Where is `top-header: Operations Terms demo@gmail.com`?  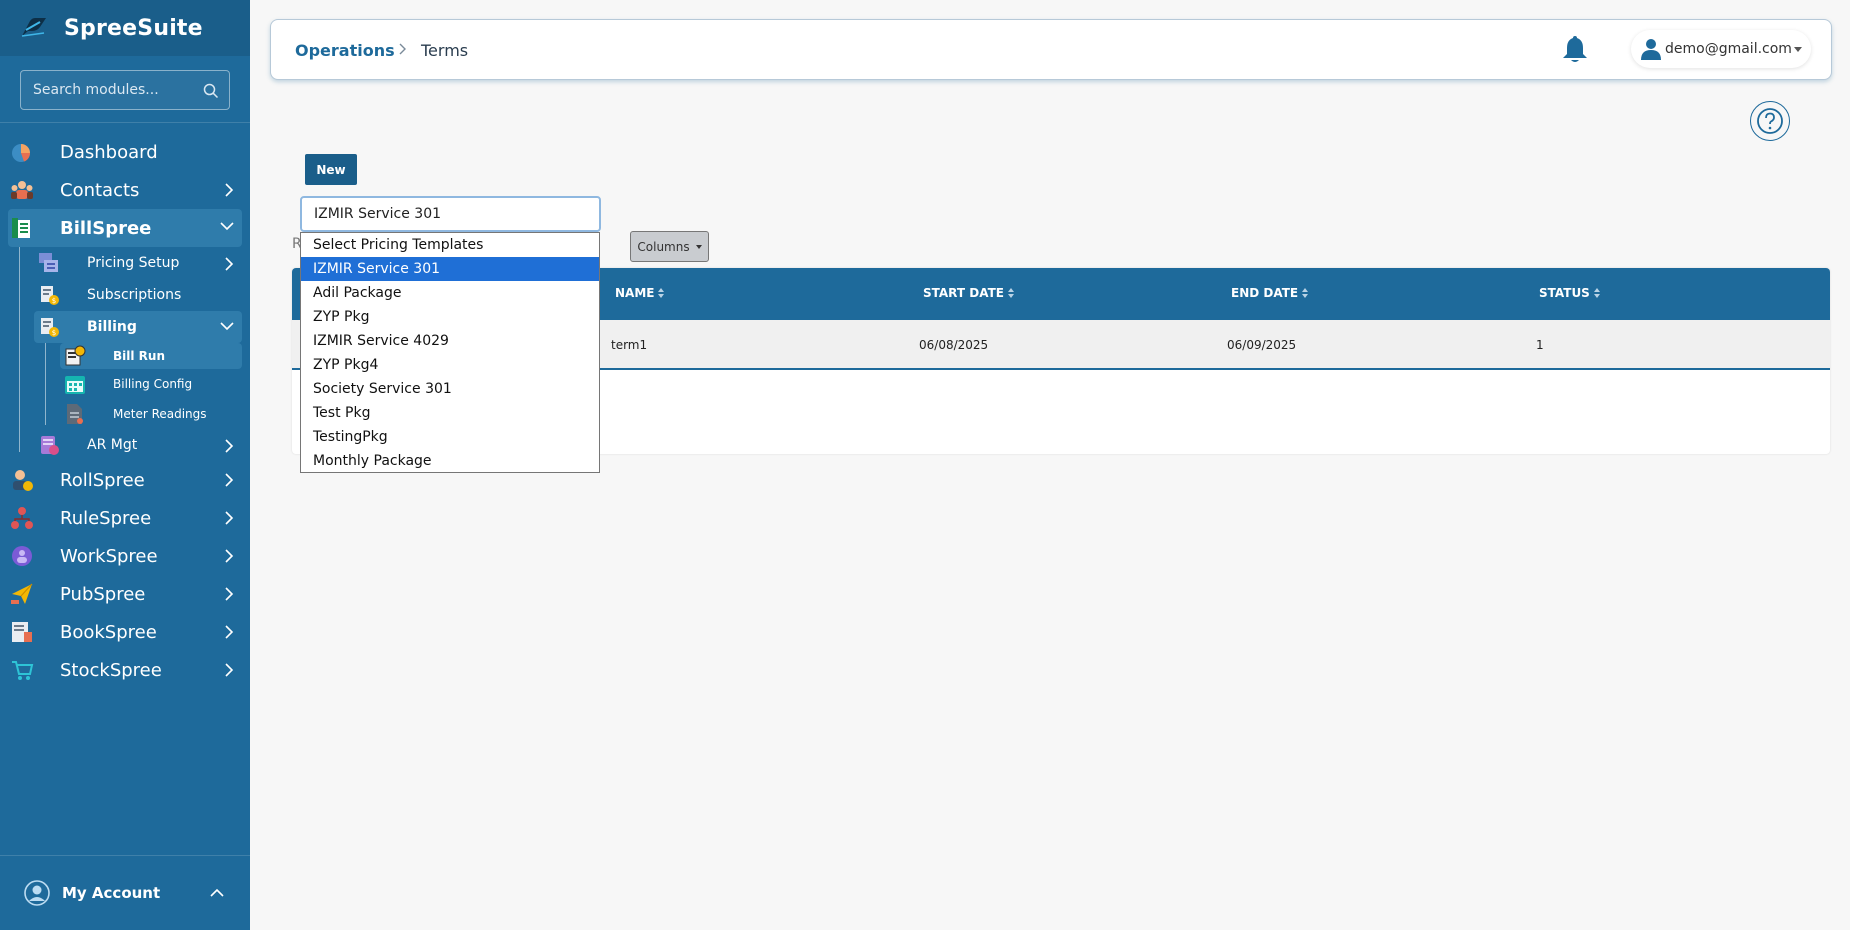
top-header: Operations Terms demo@gmail.com is located at coordinates (1051, 49).